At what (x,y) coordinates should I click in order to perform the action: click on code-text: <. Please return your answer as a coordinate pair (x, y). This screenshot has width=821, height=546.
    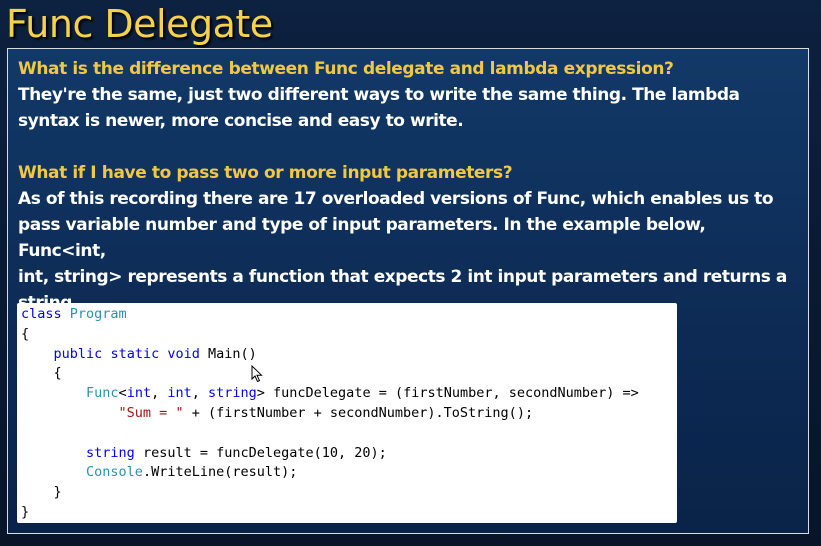
    Looking at the image, I should click on (122, 393).